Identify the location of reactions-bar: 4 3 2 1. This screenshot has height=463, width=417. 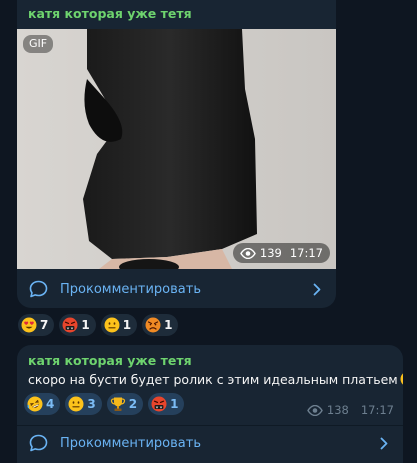
(104, 404).